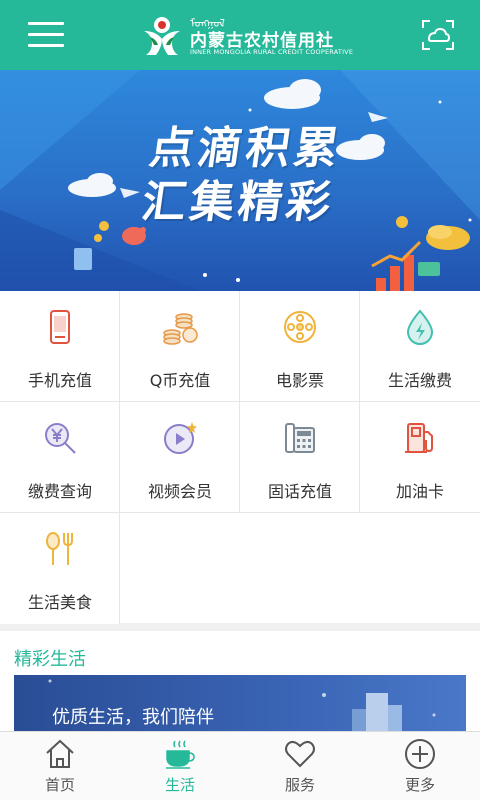 This screenshot has width=480, height=800. I want to click on yuan-search-icon, so click(60, 438).